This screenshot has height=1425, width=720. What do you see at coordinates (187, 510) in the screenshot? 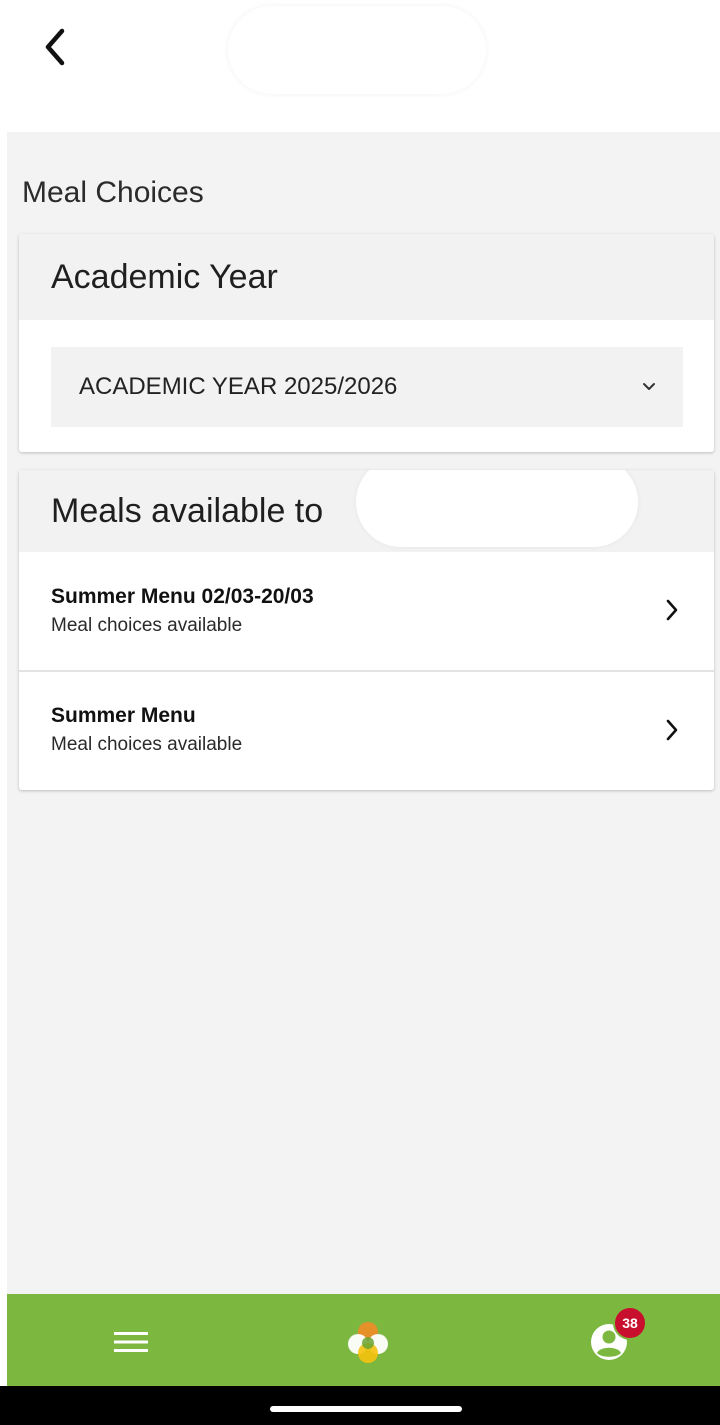
I see `meals-card-title: Meals available to` at bounding box center [187, 510].